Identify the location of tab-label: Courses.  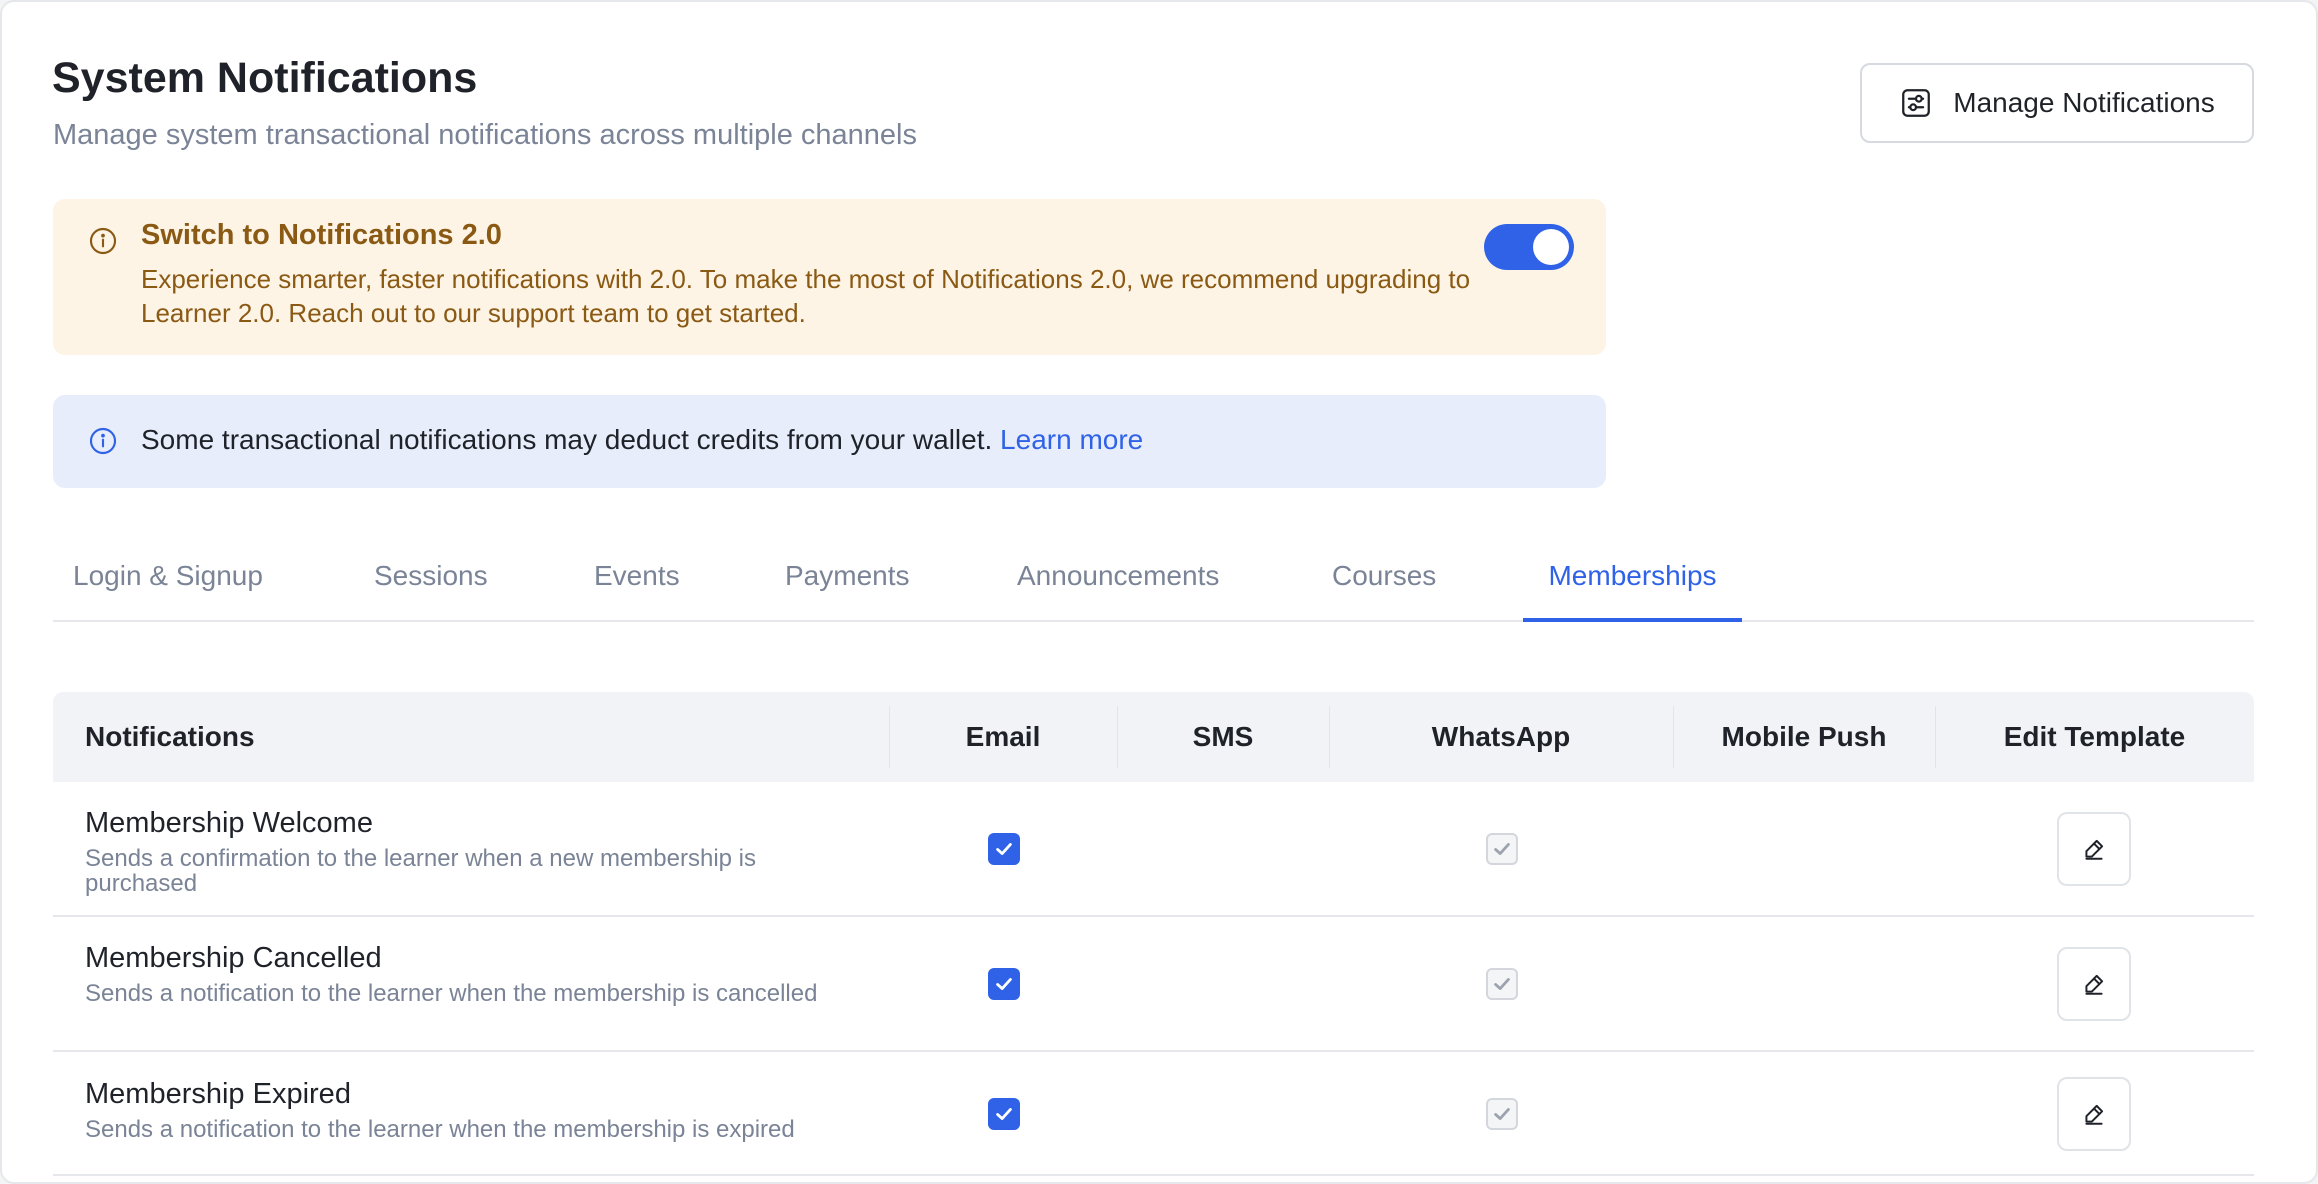
(1384, 575).